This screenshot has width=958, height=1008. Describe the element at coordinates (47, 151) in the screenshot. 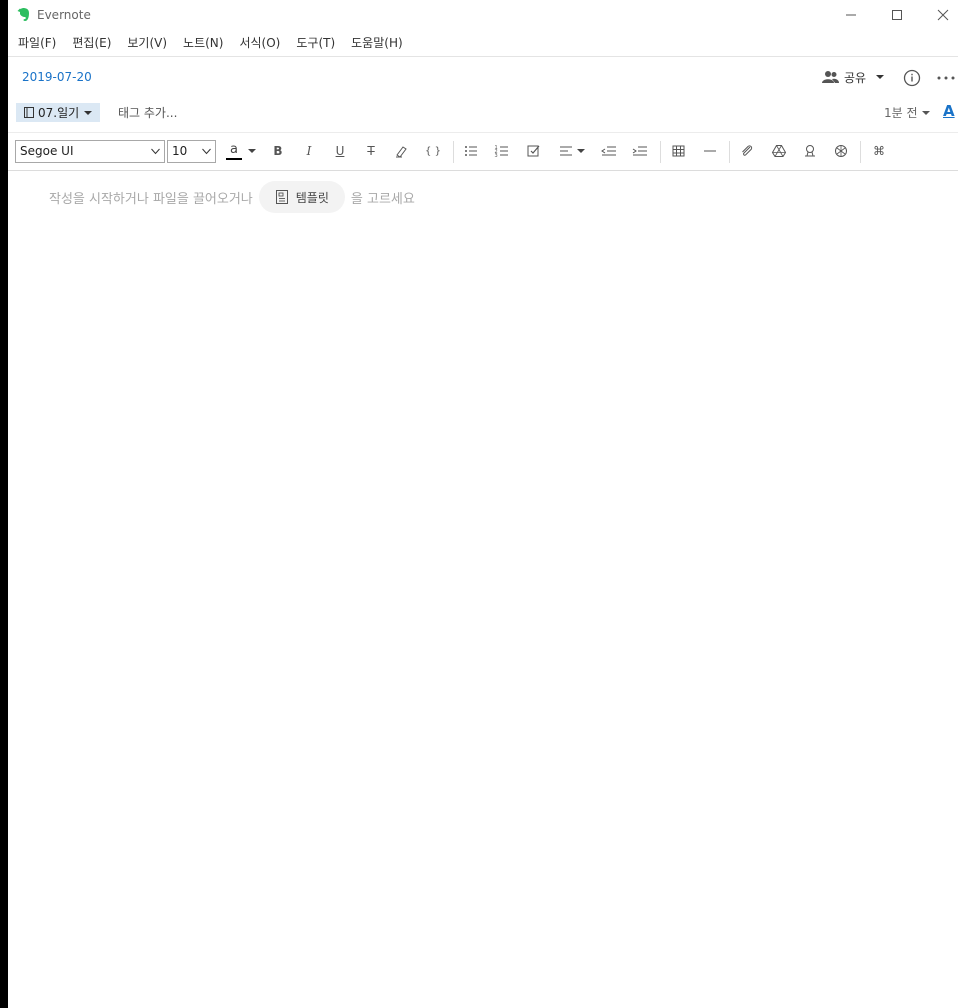

I see `font-family-value: Segoe UI` at that location.